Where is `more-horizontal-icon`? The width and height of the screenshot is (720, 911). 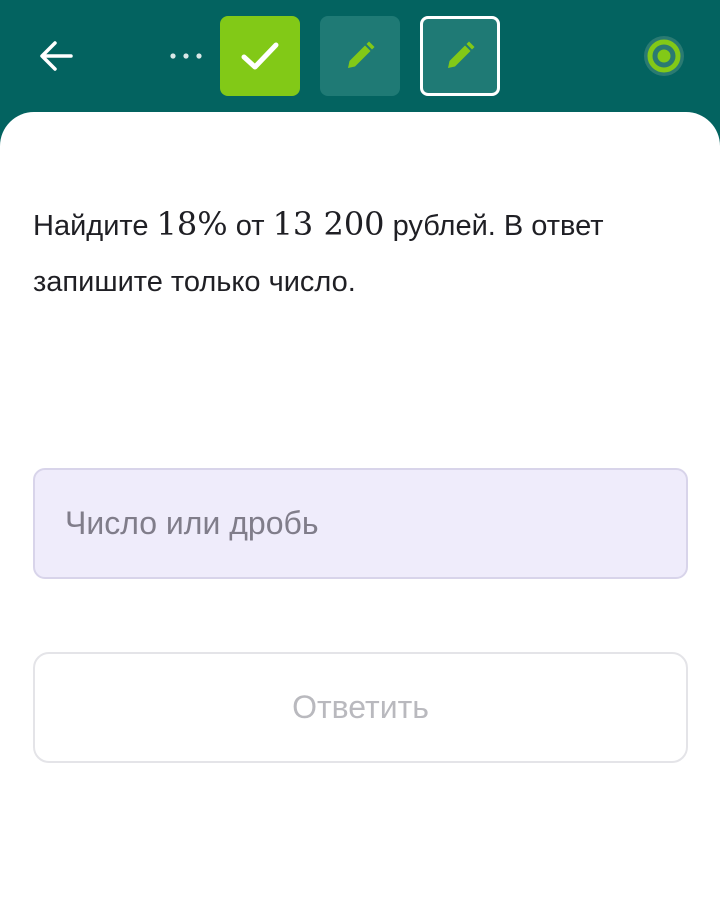 more-horizontal-icon is located at coordinates (186, 56).